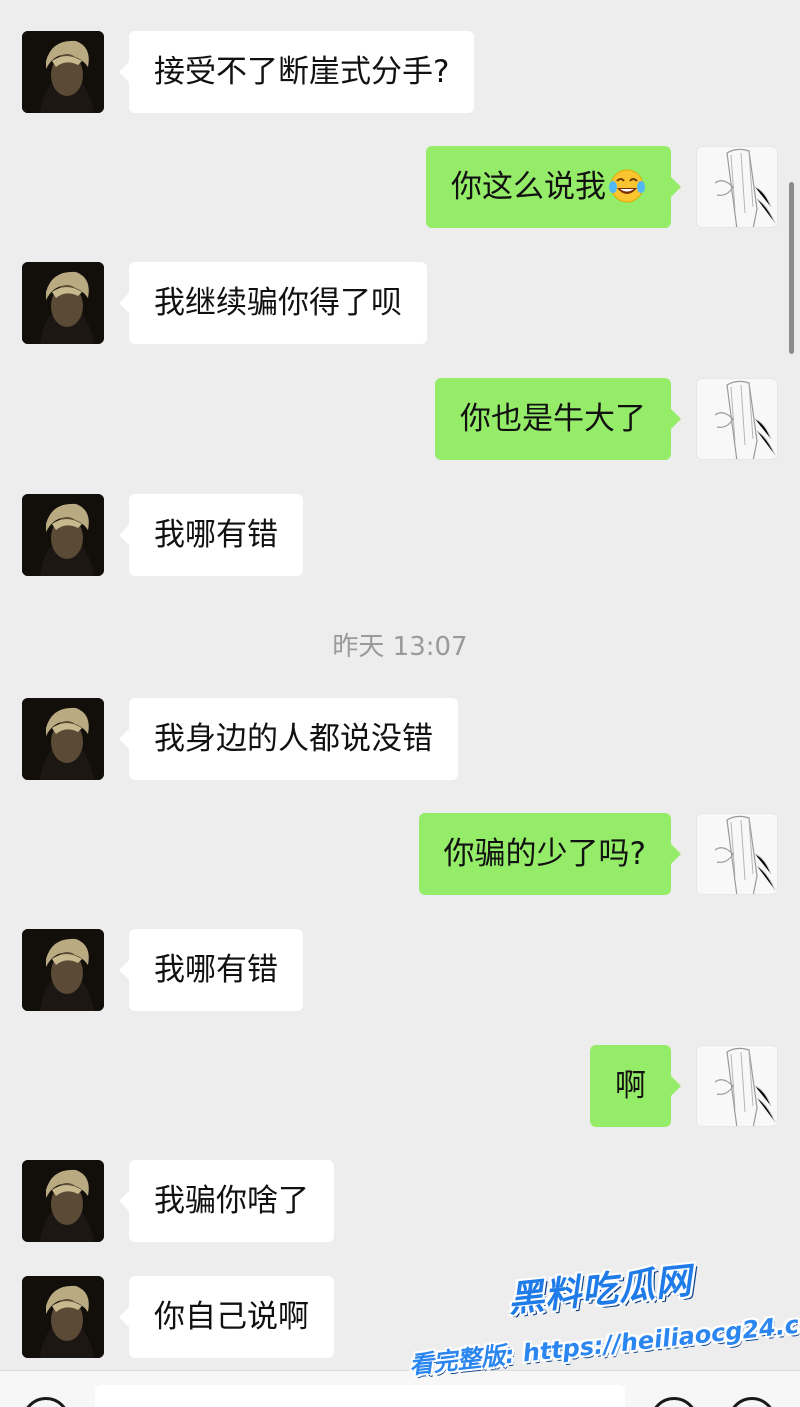  I want to click on received-message-bubble: 我继续骗你得了呗, so click(273, 303).